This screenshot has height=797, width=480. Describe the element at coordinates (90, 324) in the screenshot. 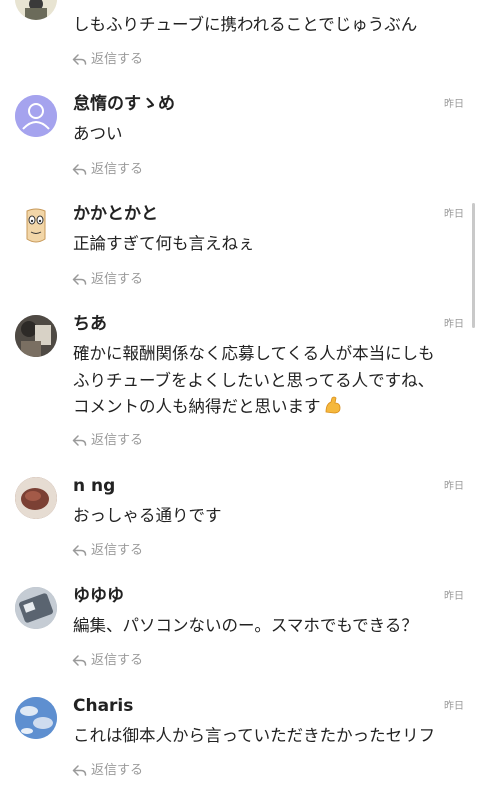

I see `comment-author: ちあ` at that location.